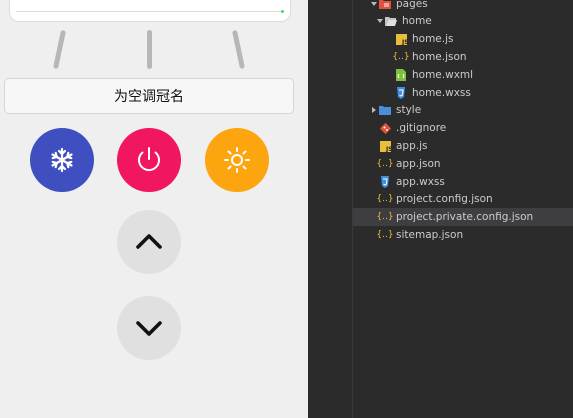  What do you see at coordinates (463, 182) in the screenshot?
I see `tree-item-app-wxss: app.wxss` at bounding box center [463, 182].